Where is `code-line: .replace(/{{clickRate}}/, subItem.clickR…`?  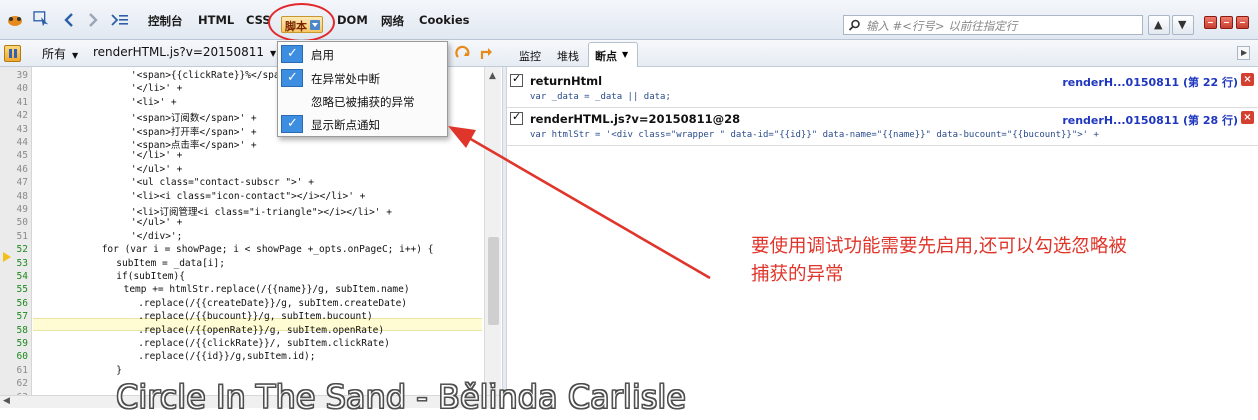 code-line: .replace(/{{clickRate}}/, subItem.clickR… is located at coordinates (264, 343).